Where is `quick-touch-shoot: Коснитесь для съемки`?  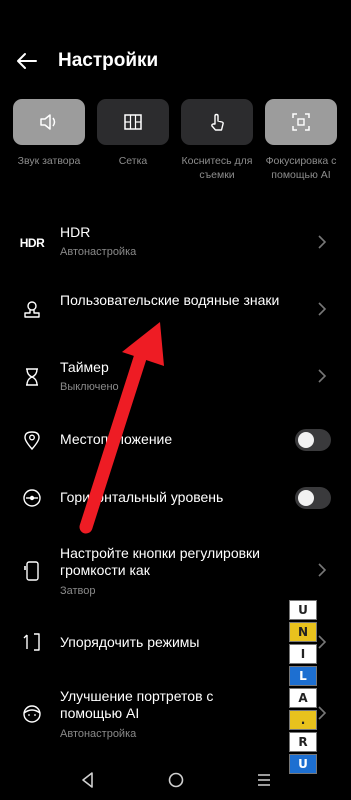
quick-touch-shoot: Коснитесь для съемки is located at coordinates (217, 140).